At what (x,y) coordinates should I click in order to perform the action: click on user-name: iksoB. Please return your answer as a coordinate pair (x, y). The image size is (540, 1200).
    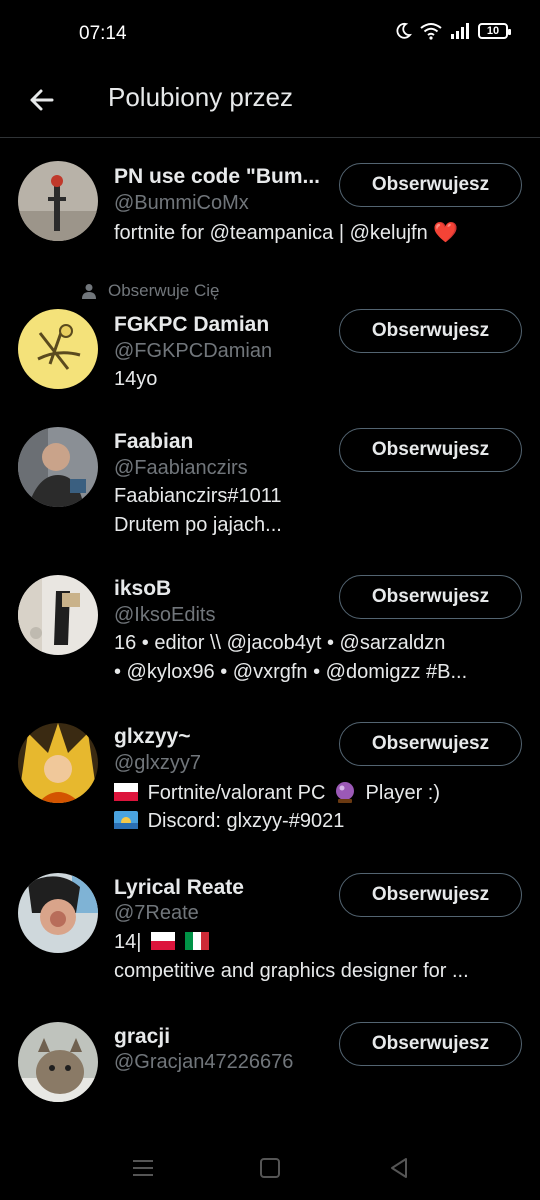
    Looking at the image, I should click on (143, 588).